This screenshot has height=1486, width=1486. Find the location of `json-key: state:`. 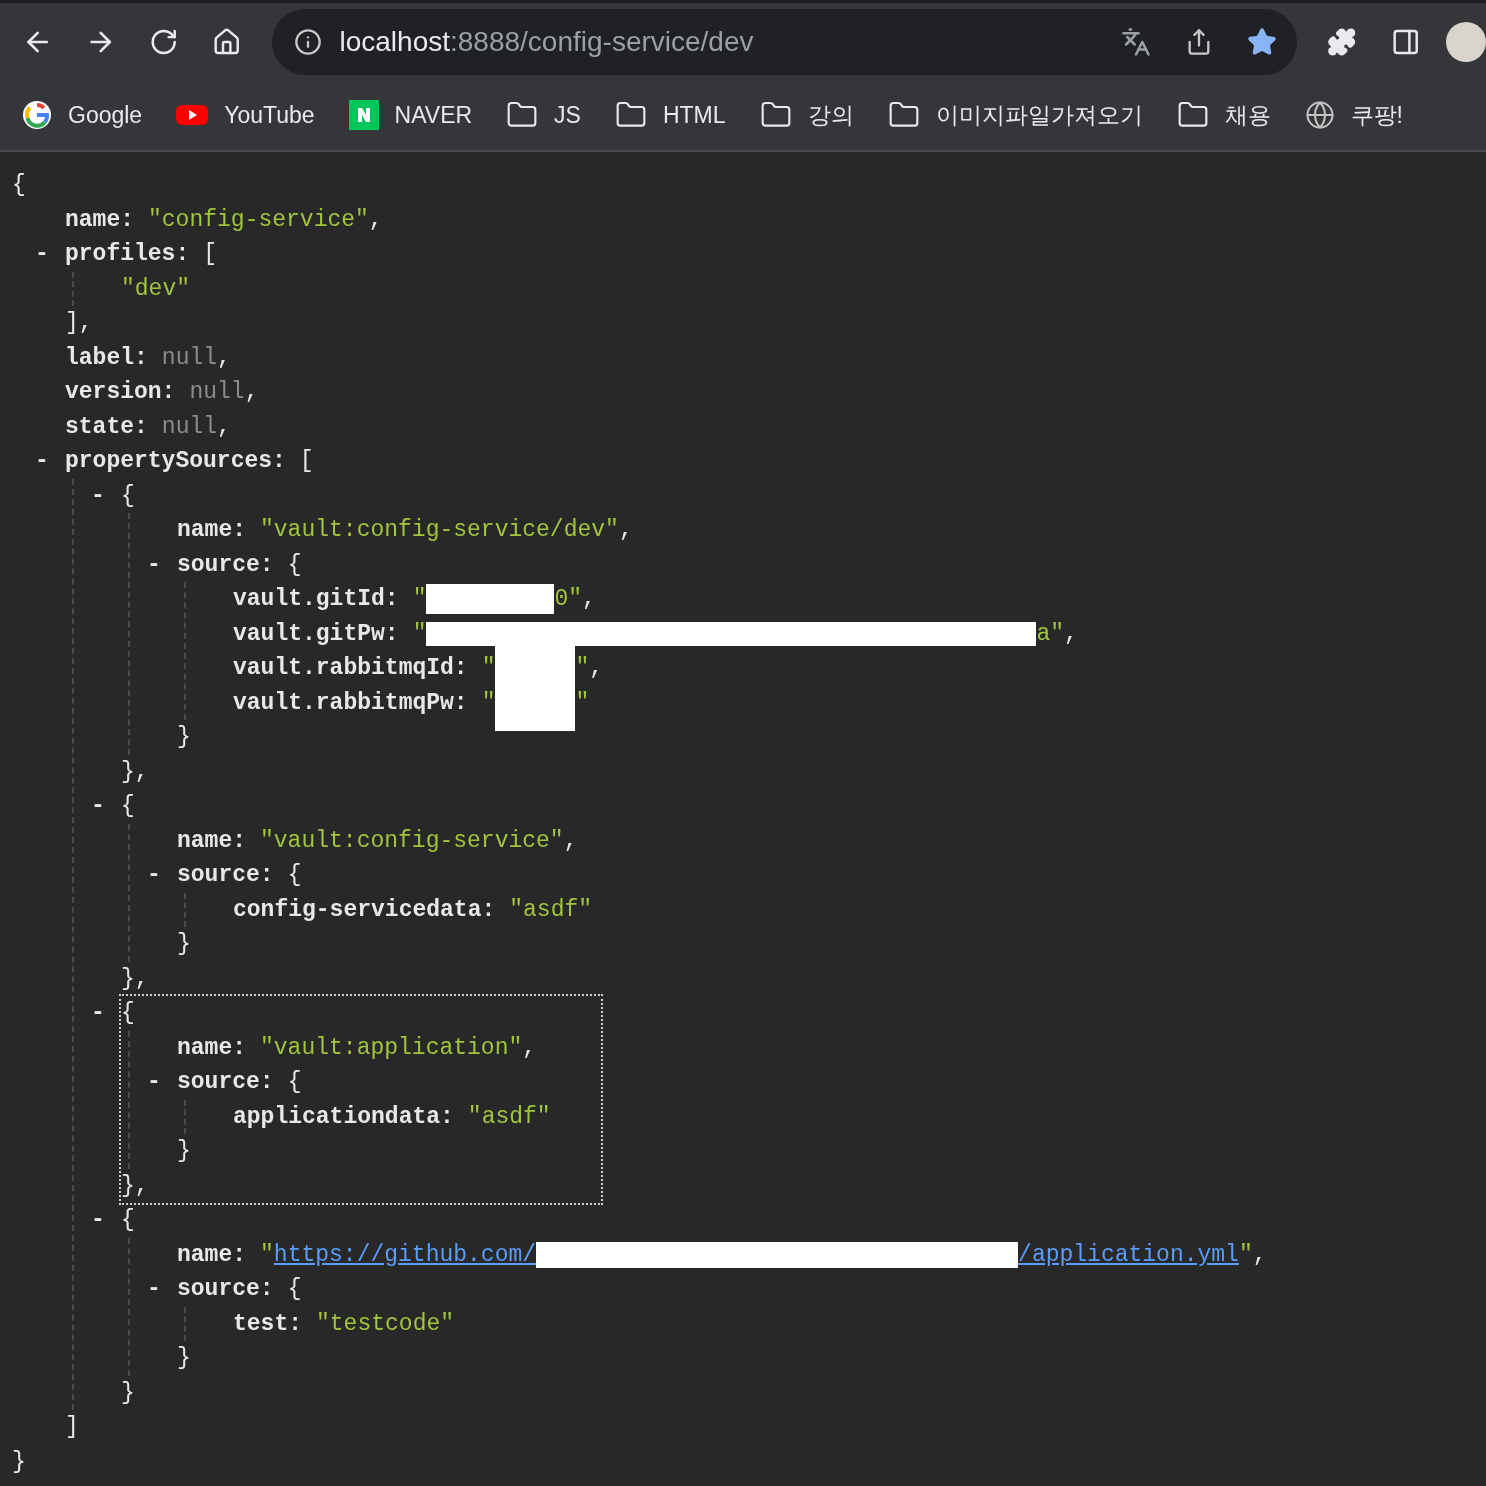

json-key: state: is located at coordinates (106, 426).